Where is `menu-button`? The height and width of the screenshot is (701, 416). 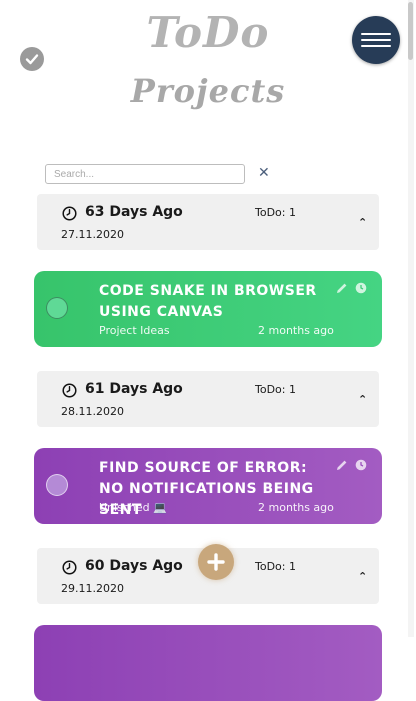
menu-button is located at coordinates (376, 40).